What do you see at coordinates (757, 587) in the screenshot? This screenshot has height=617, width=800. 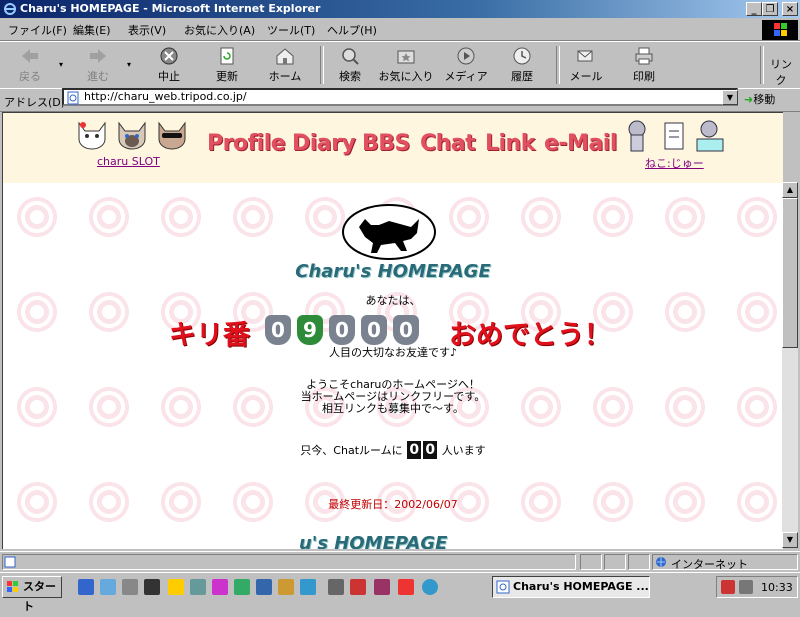 I see `system-tray: 10:33` at bounding box center [757, 587].